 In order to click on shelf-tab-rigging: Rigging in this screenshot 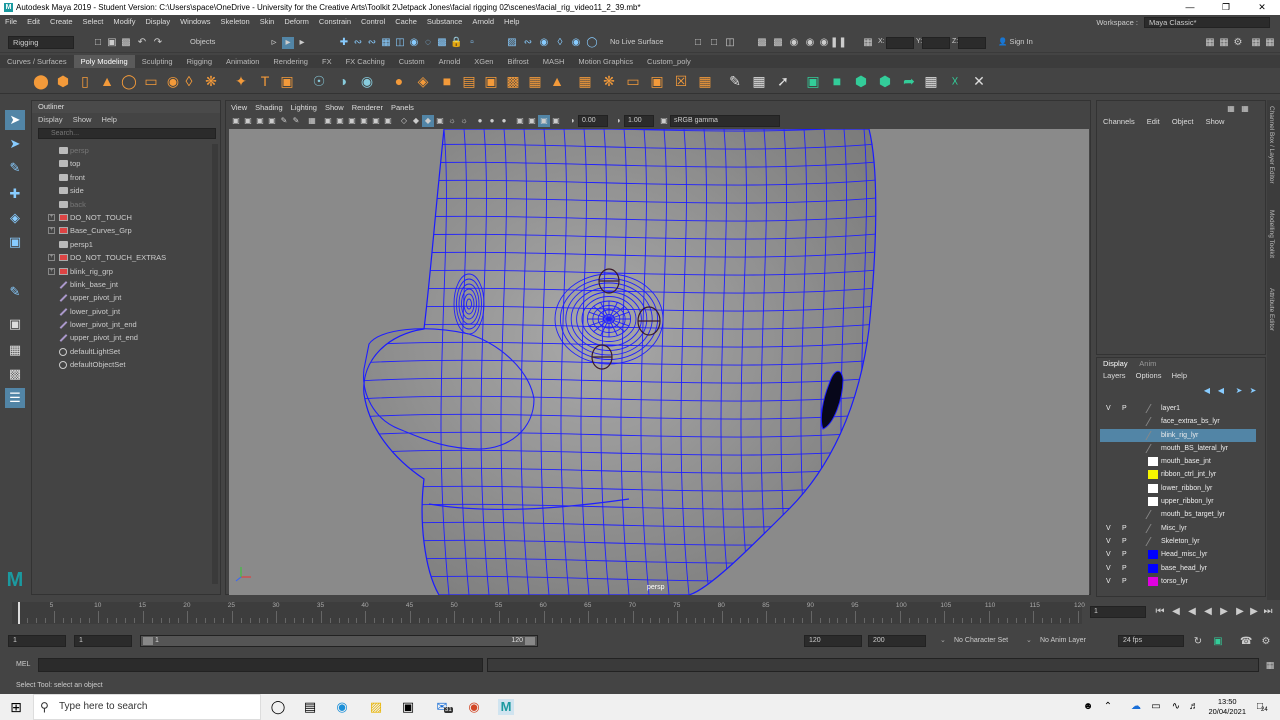, I will do `click(199, 61)`.